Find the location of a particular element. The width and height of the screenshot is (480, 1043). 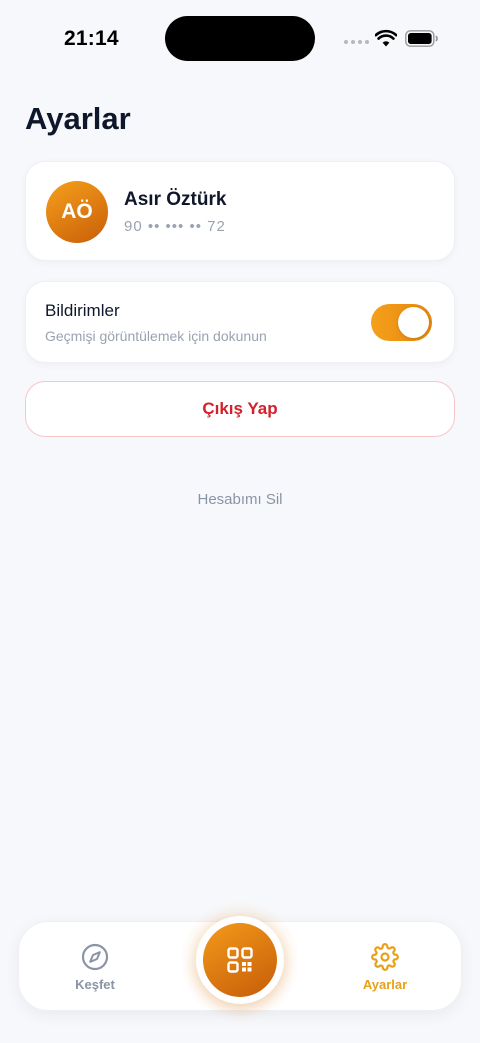

profile-name: Asır Öztürk is located at coordinates (175, 199).